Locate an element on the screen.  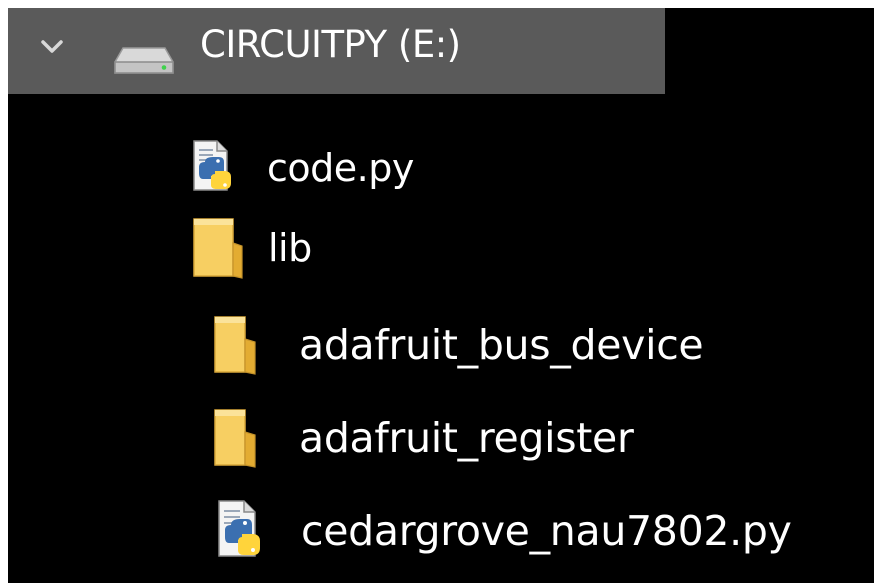
tree-item-label: adafruit_register is located at coordinates (466, 438).